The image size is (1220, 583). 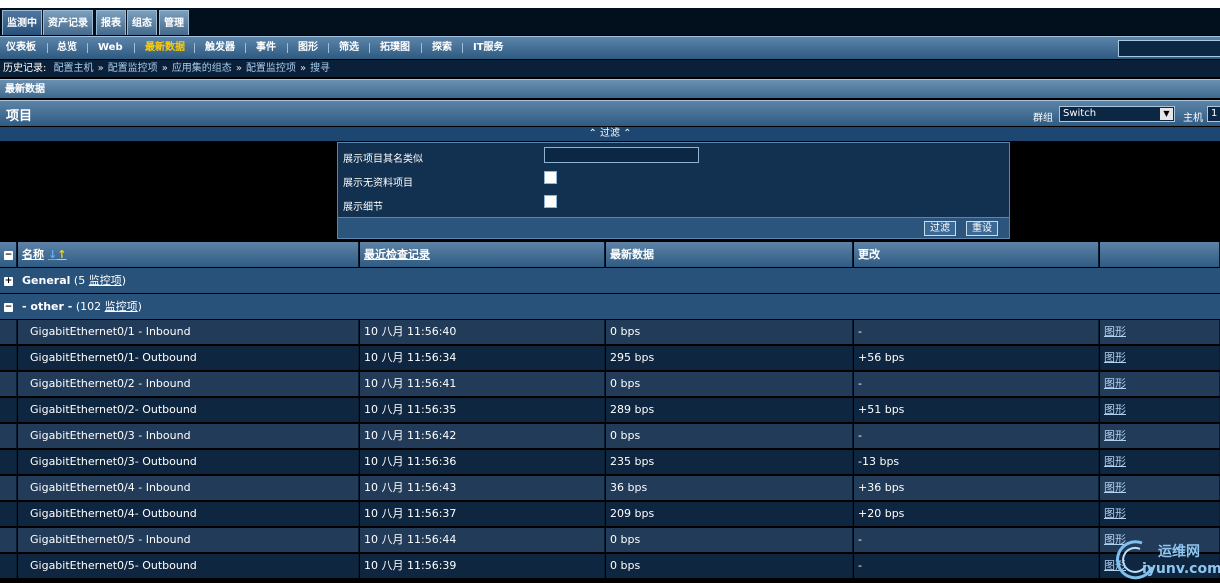 What do you see at coordinates (482, 254) in the screenshot?
I see `col-header-last-check: 最近检查记录` at bounding box center [482, 254].